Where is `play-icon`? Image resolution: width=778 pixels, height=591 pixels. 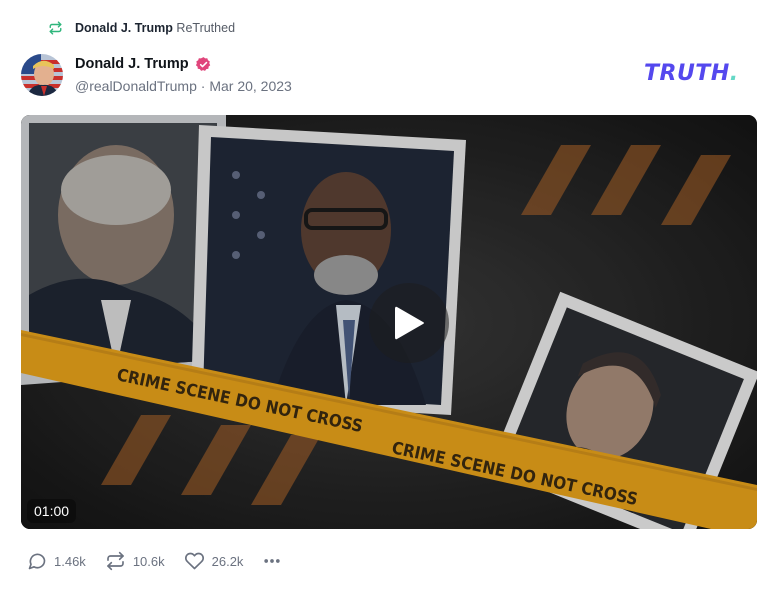
play-icon is located at coordinates (409, 323).